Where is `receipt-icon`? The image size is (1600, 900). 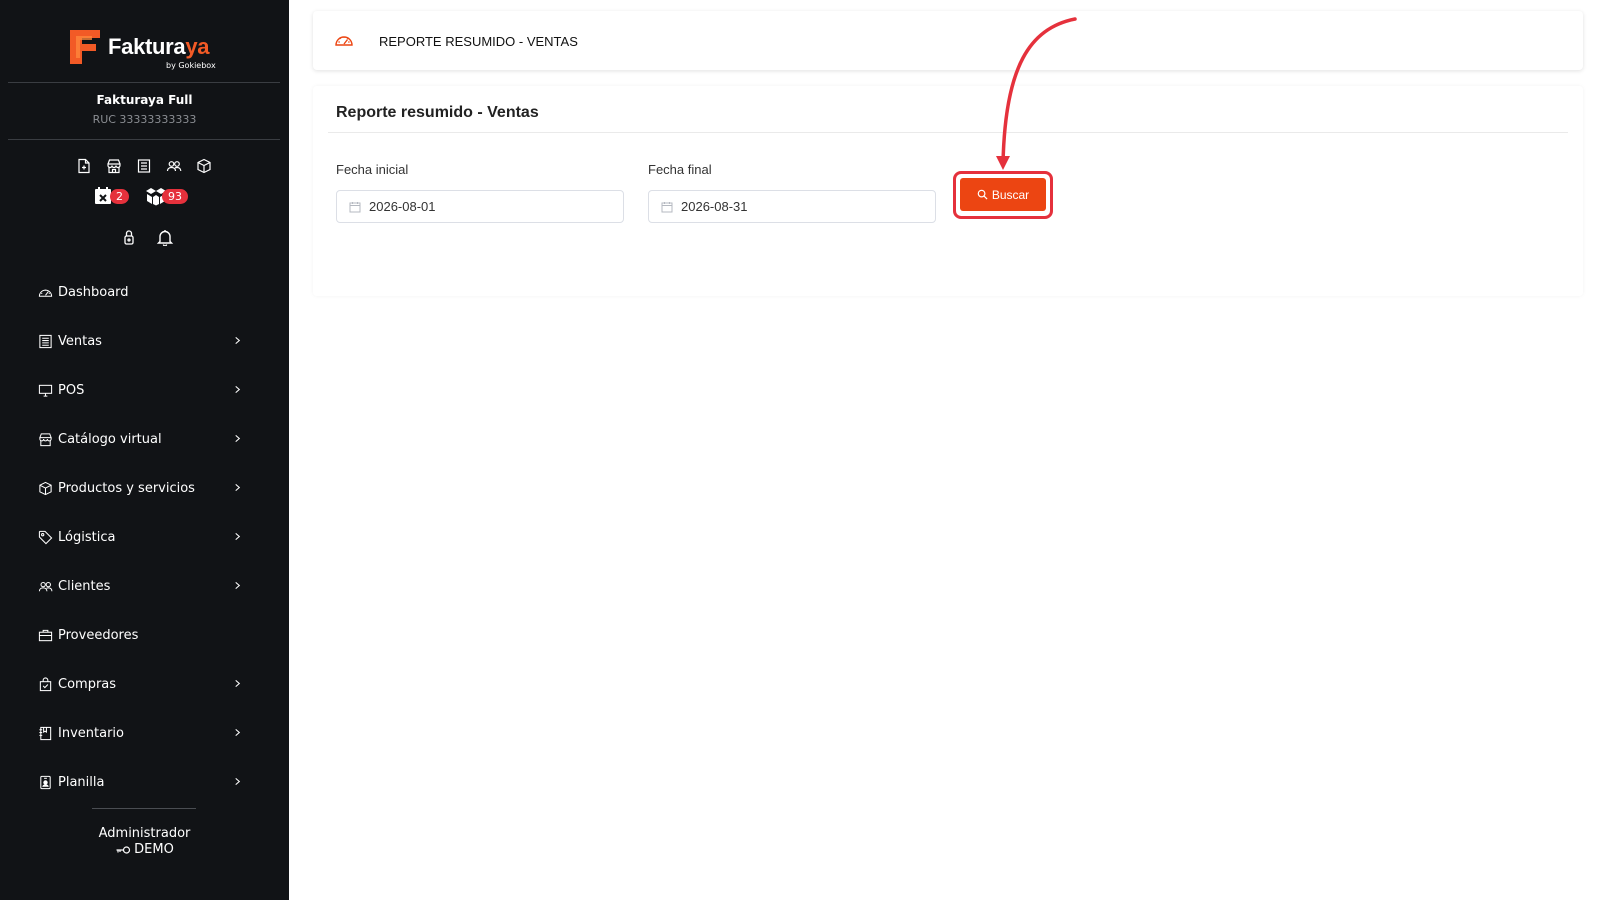
receipt-icon is located at coordinates (46, 342).